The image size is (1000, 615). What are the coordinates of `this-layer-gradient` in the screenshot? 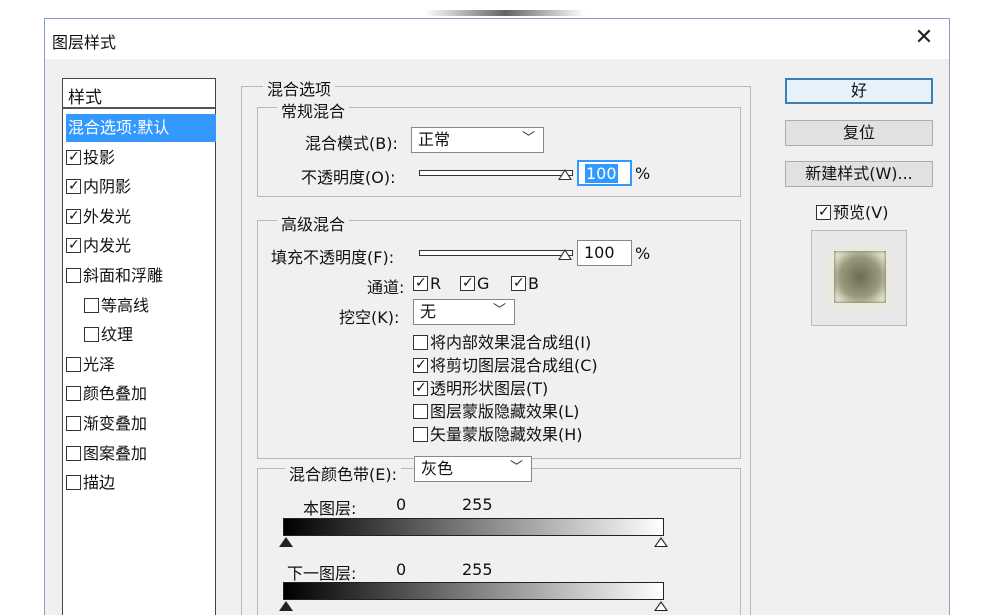 It's located at (473, 527).